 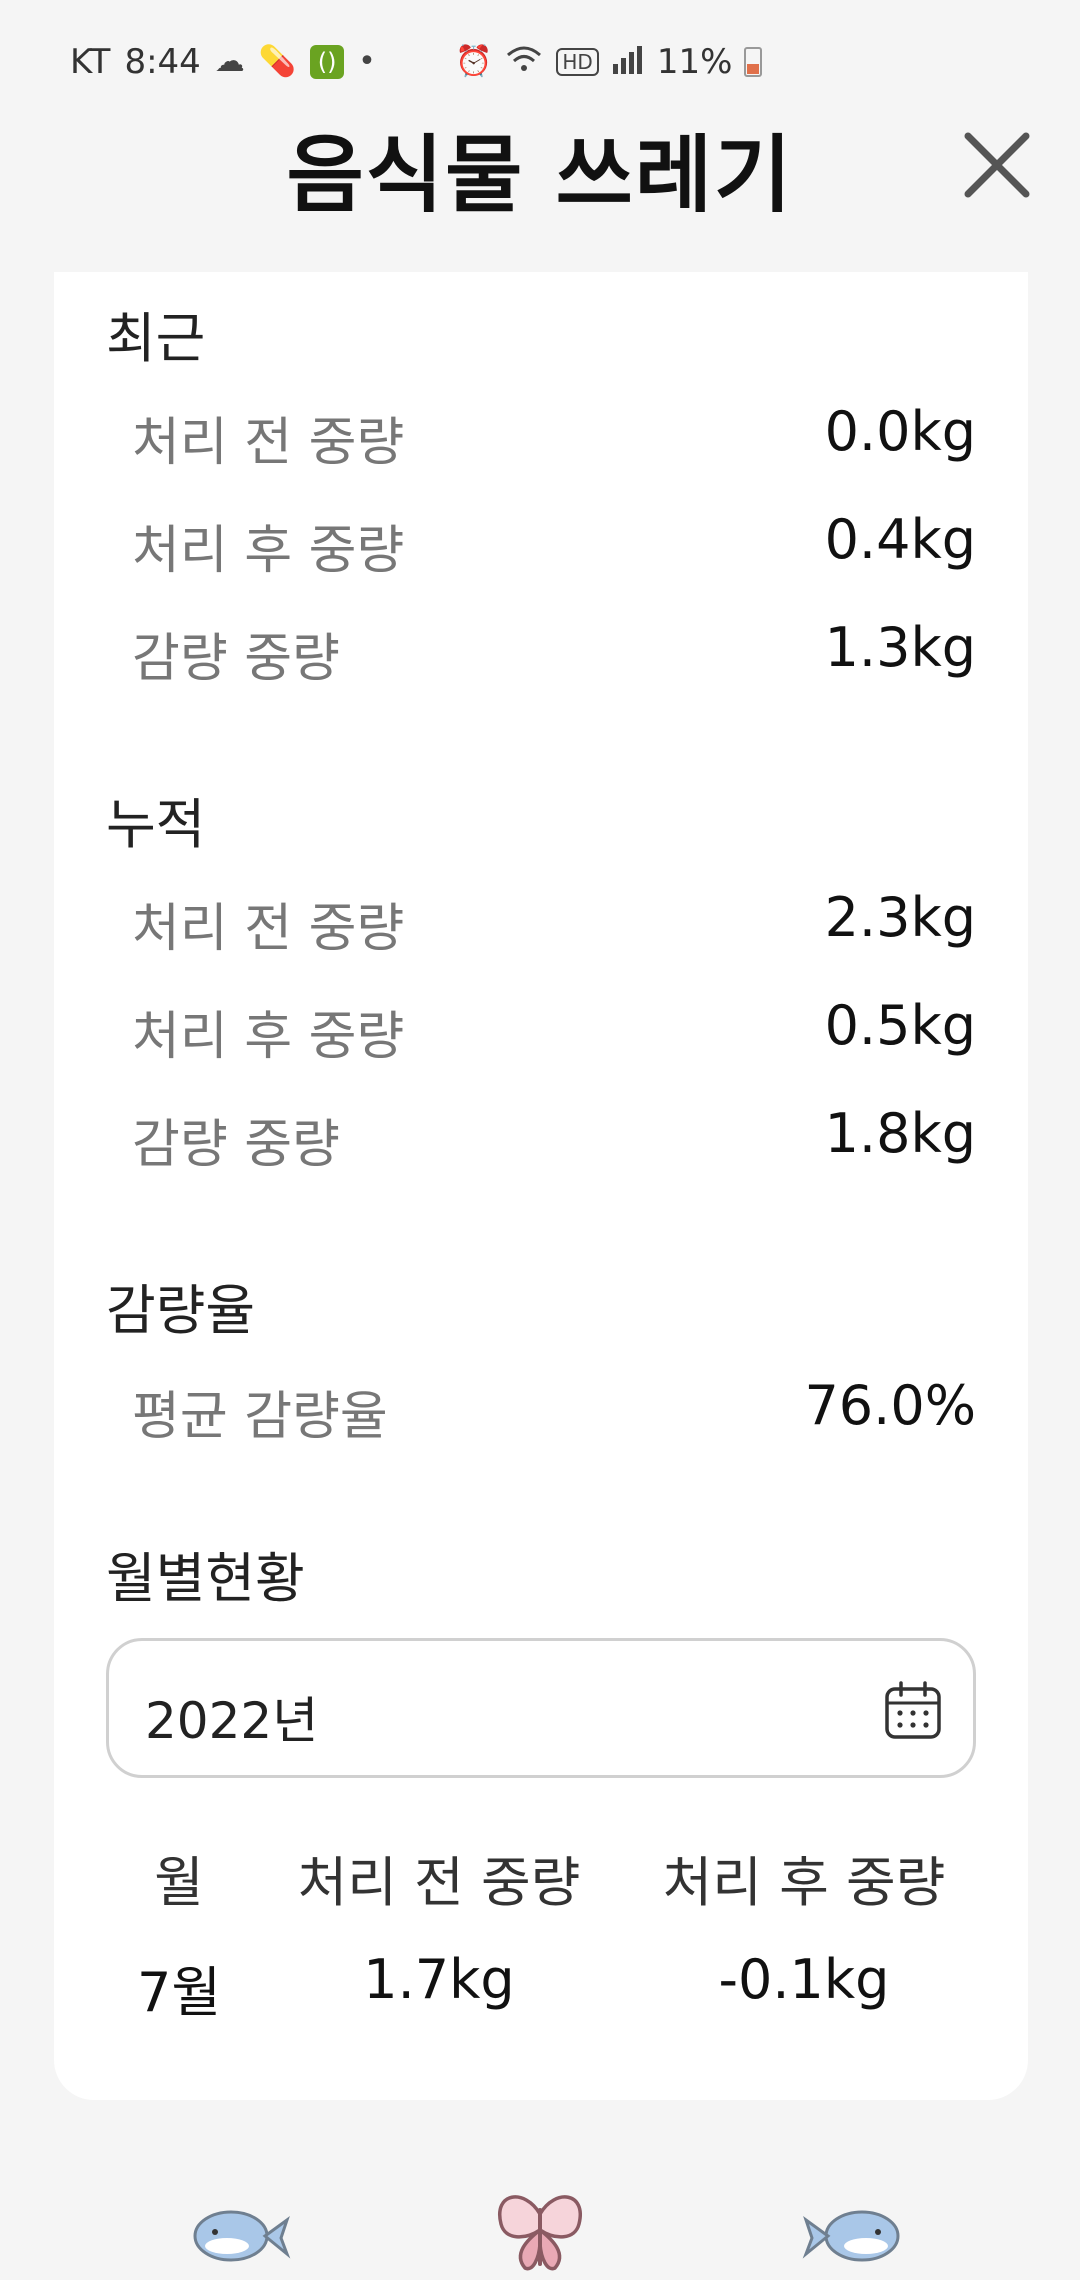 What do you see at coordinates (694, 62) in the screenshot?
I see `battery-percent: 11%` at bounding box center [694, 62].